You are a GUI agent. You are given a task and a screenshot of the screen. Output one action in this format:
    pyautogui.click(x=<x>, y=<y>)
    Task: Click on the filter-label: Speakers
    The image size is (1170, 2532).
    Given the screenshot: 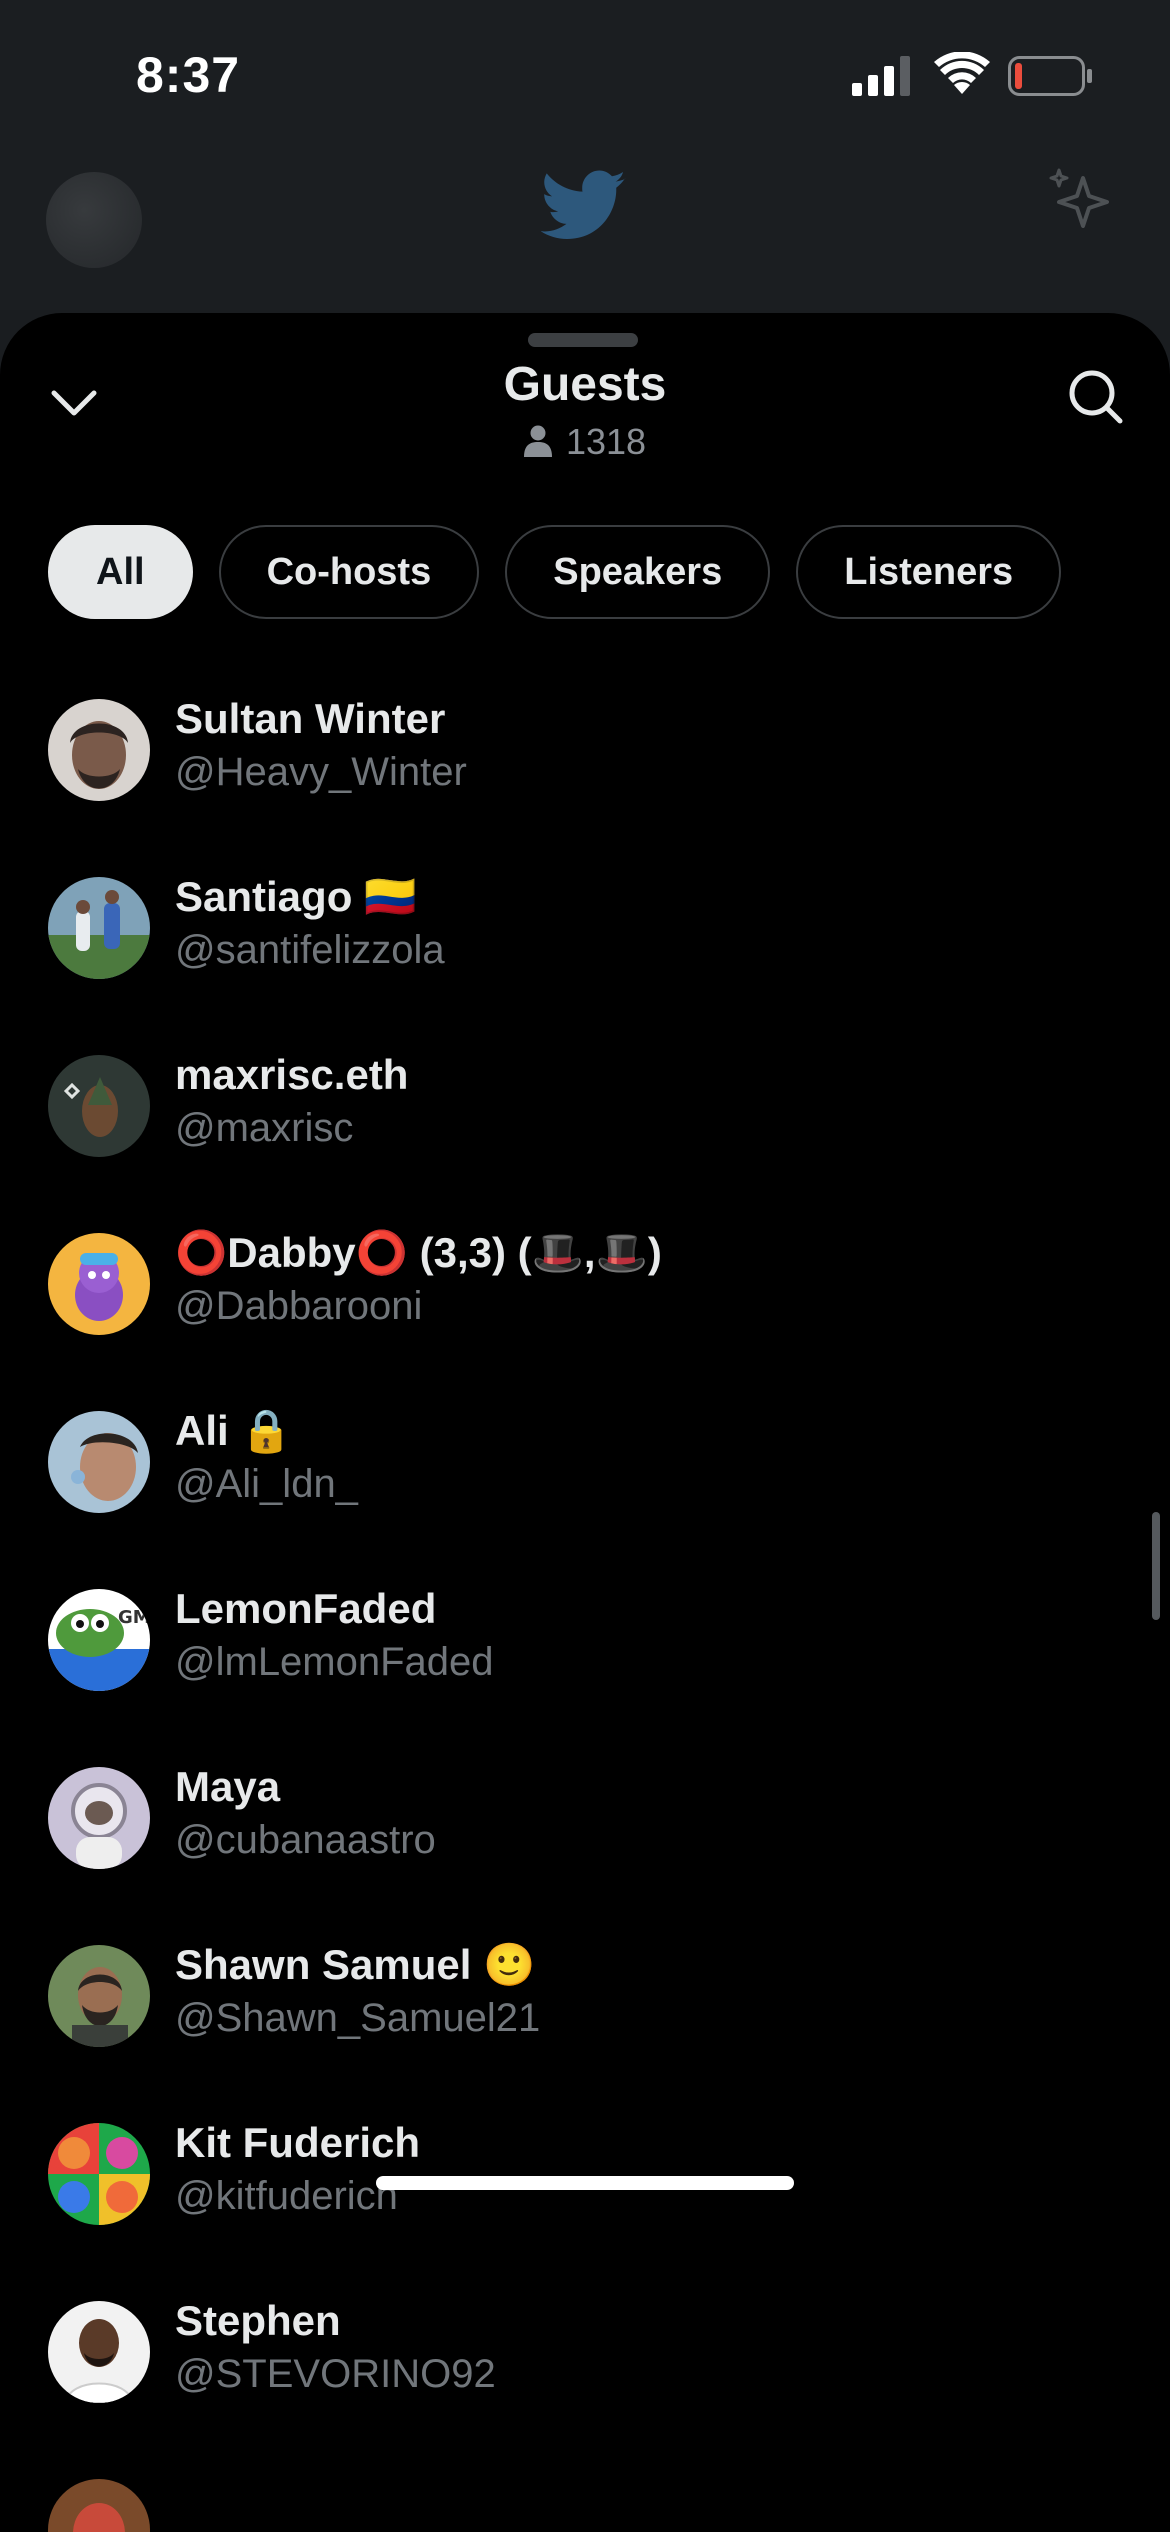 What is the action you would take?
    pyautogui.click(x=638, y=571)
    